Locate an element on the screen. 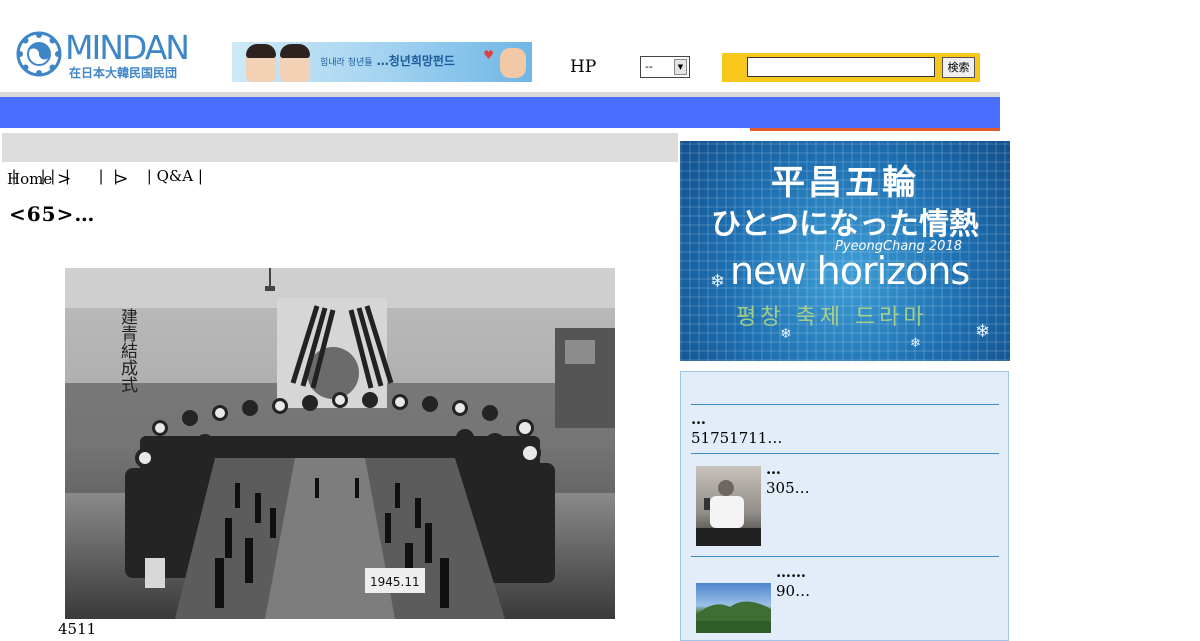  banner-slogan-small: 힘내라 청년들 is located at coordinates (346, 63).